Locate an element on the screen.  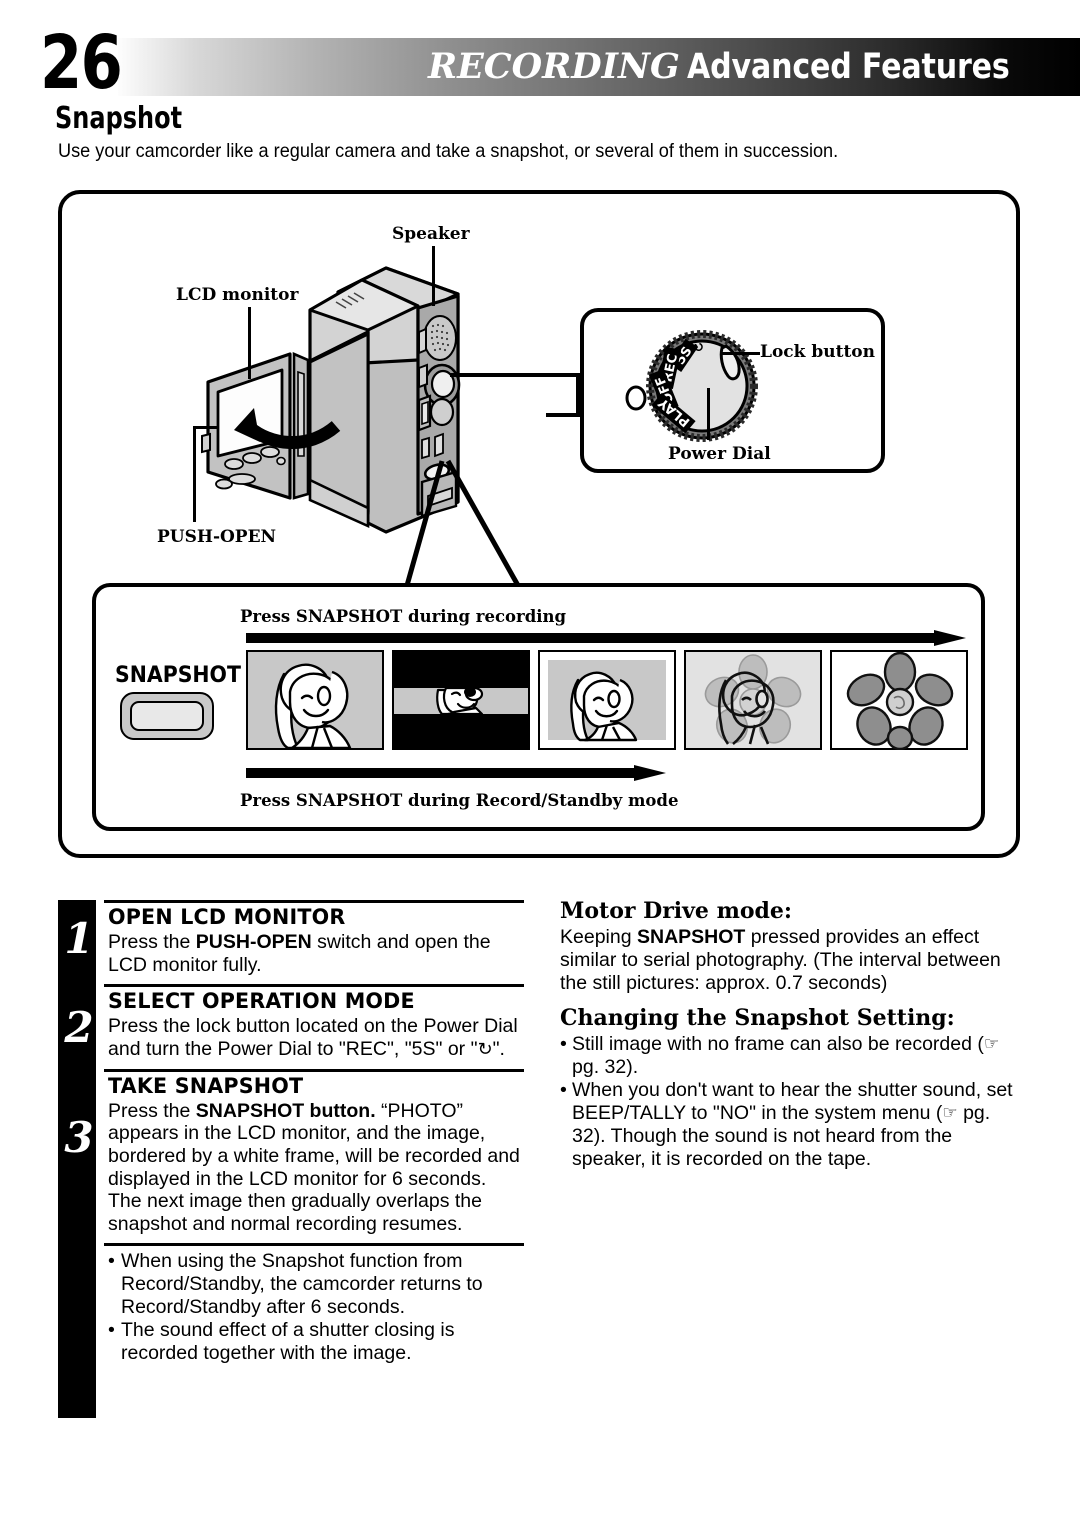
header-title-recording: RECORDING is located at coordinates (554, 66).